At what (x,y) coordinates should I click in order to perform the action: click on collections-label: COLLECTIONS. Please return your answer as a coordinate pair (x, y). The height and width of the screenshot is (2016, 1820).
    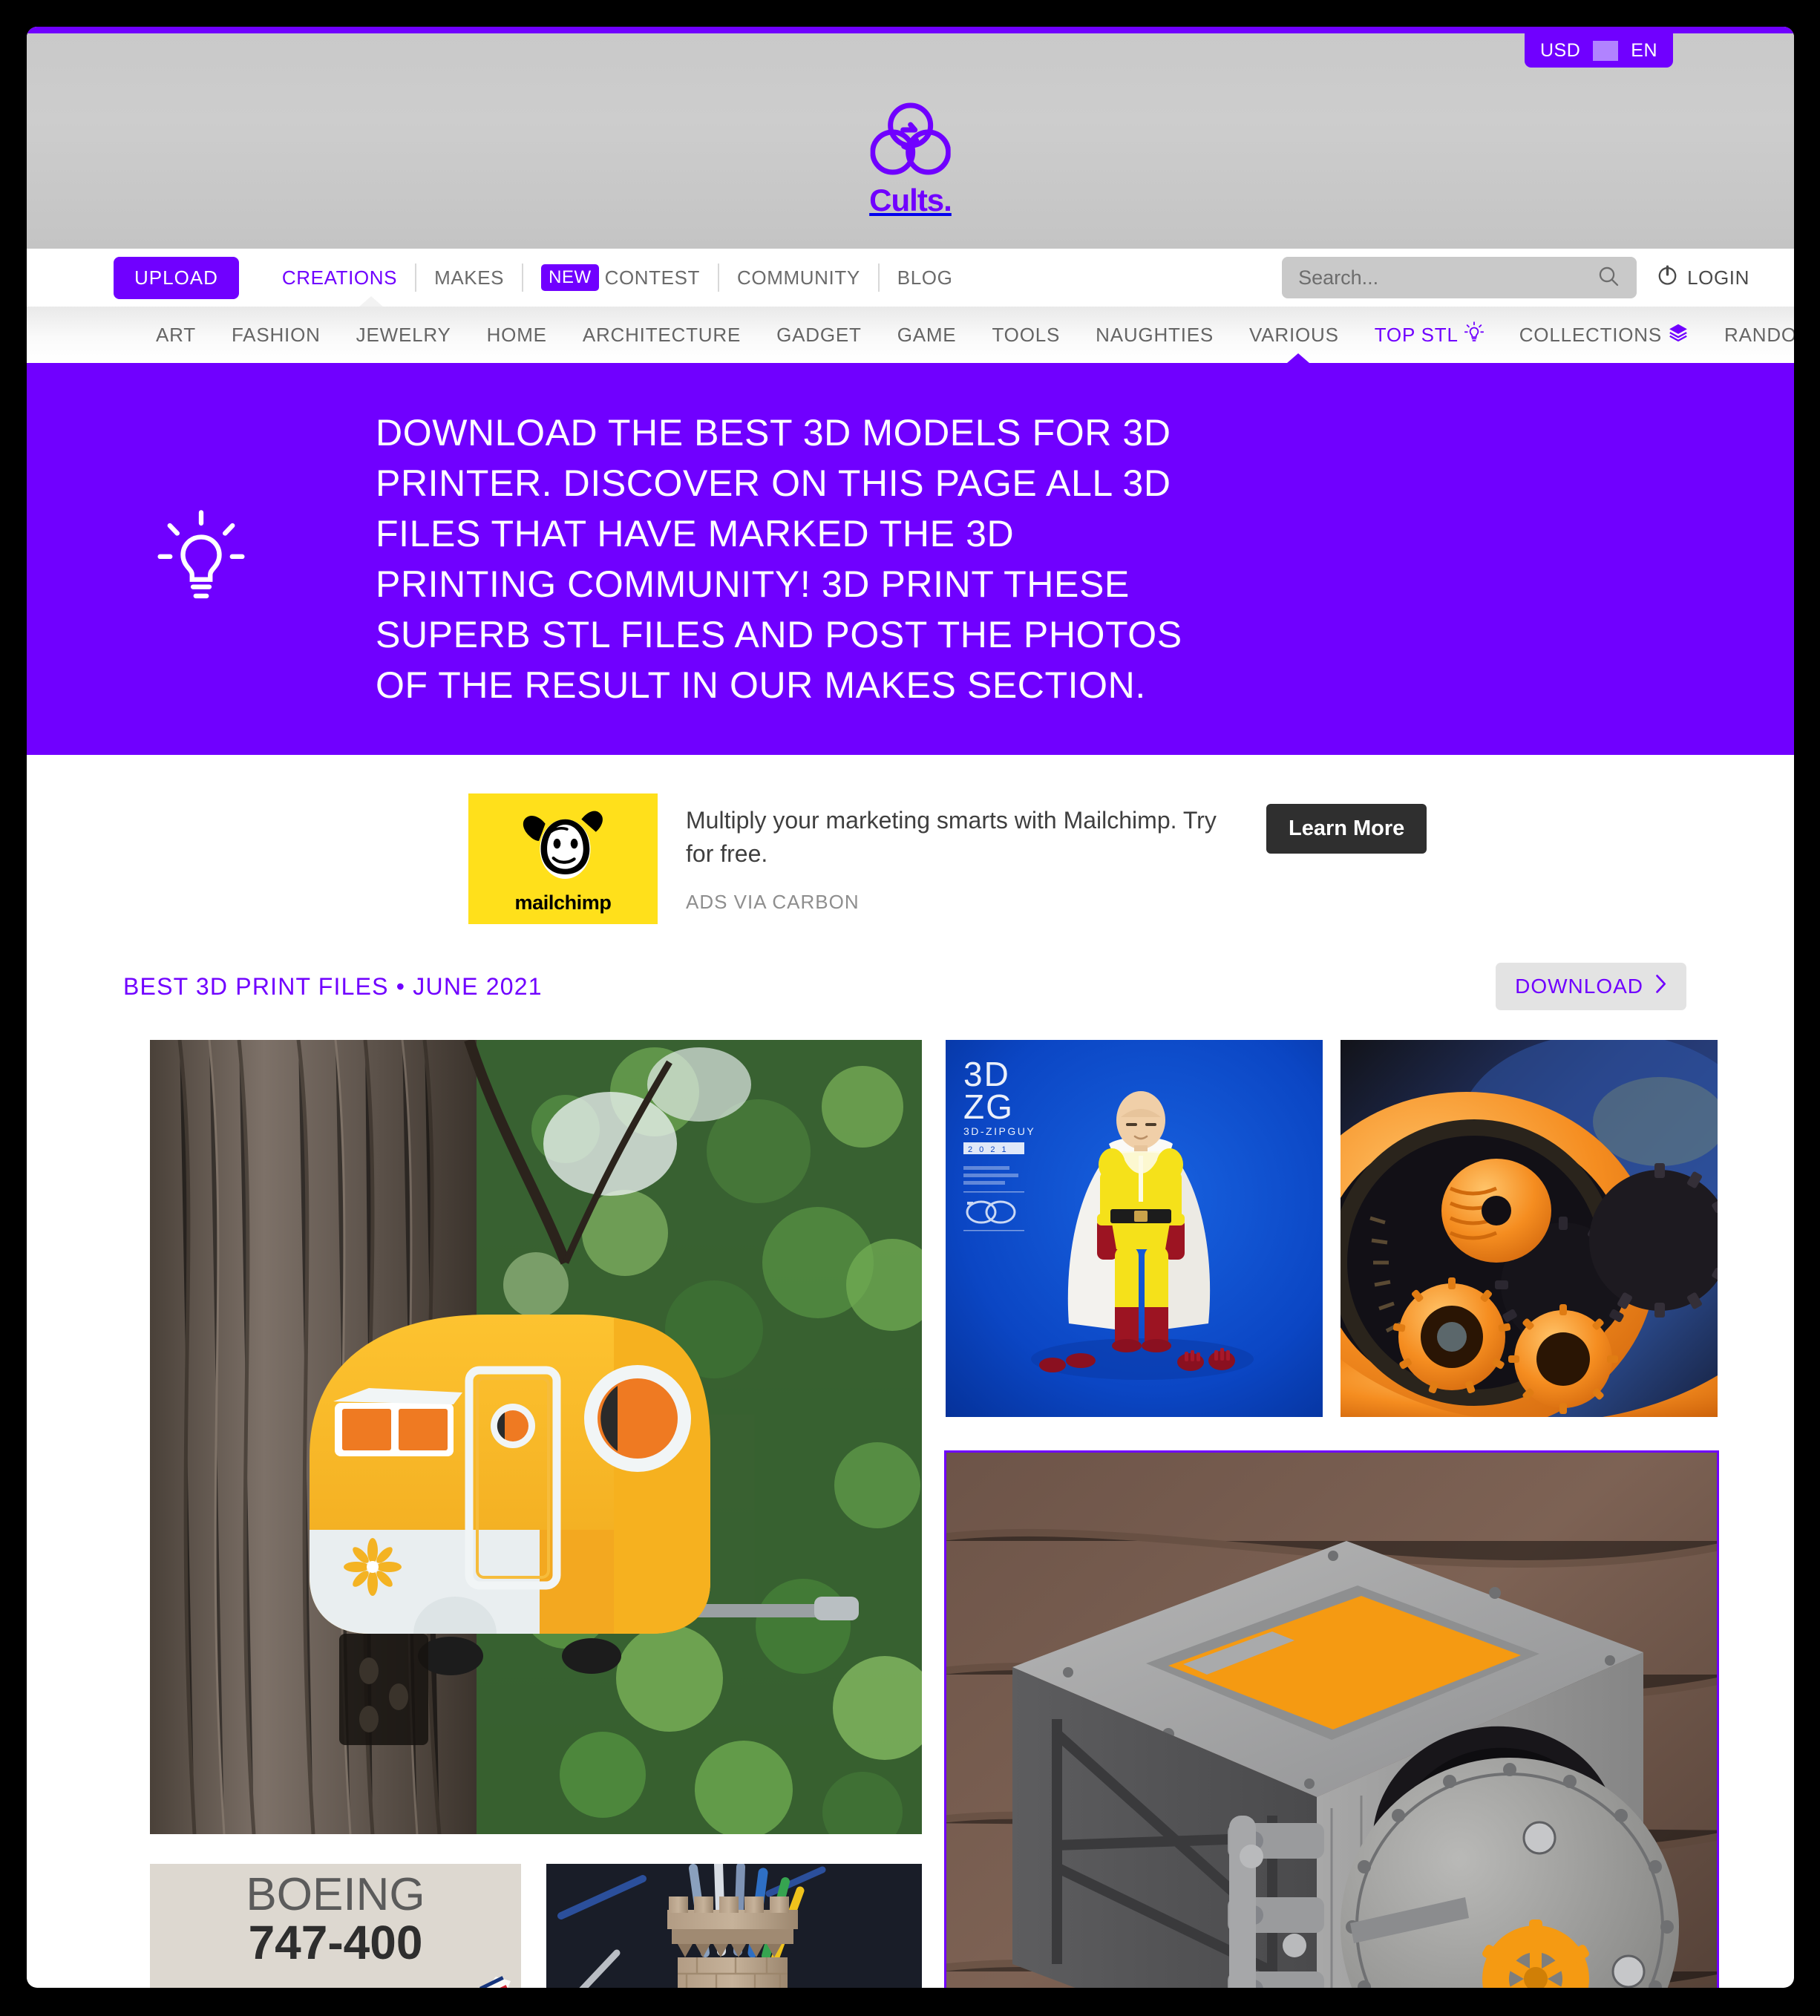
    Looking at the image, I should click on (1591, 335).